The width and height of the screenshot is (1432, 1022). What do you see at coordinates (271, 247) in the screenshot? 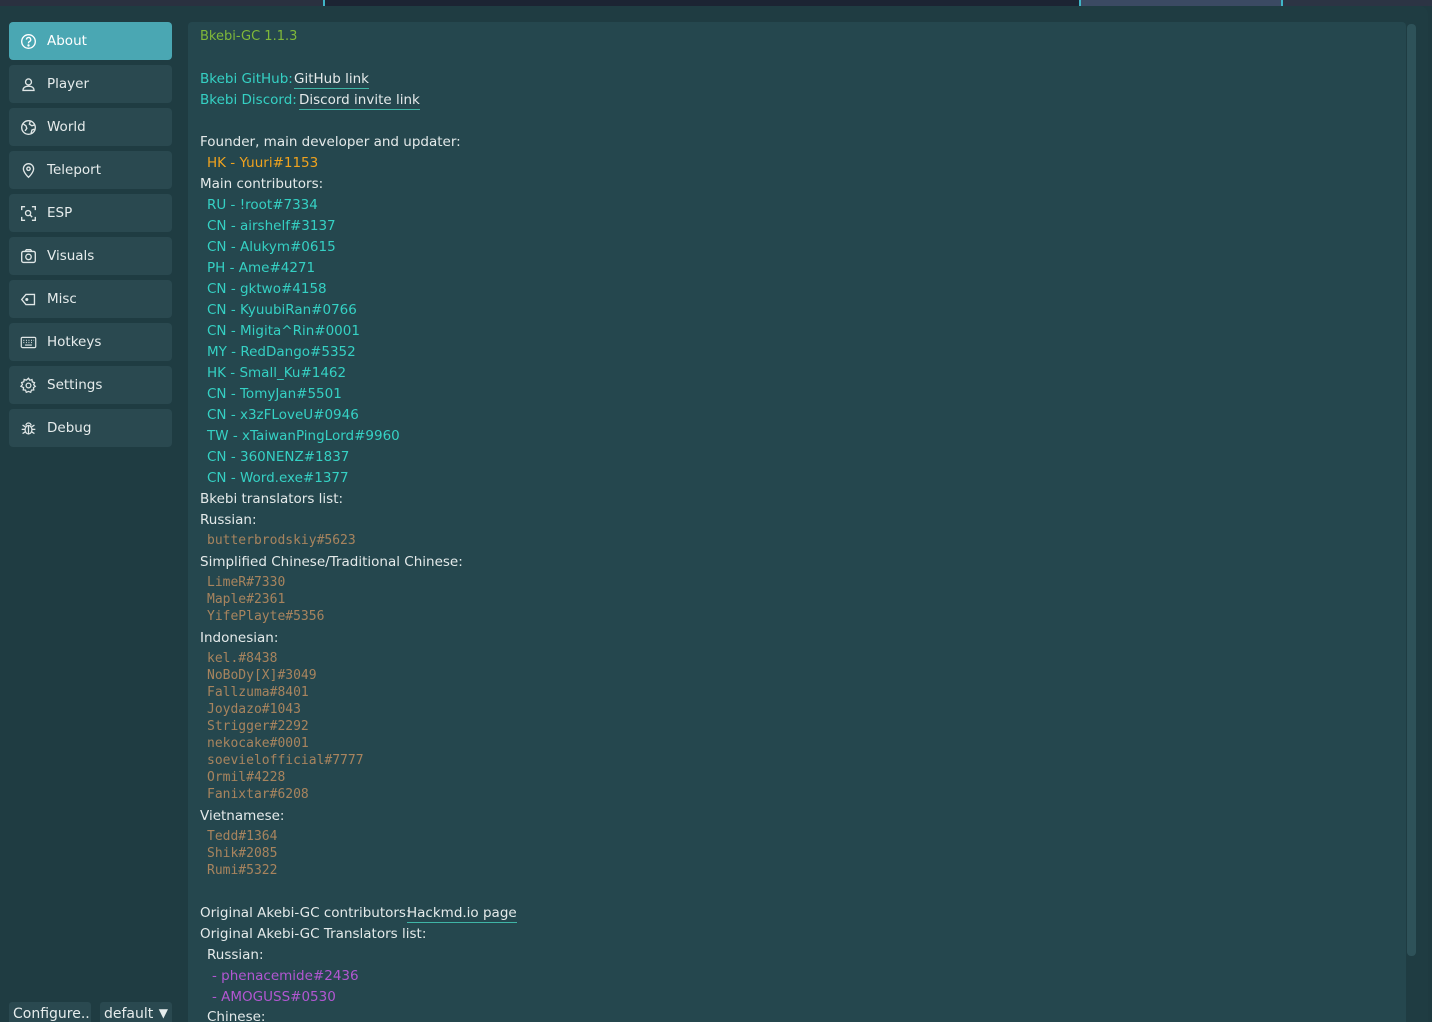
I see `contributor-item: CN - Alukym#0615` at bounding box center [271, 247].